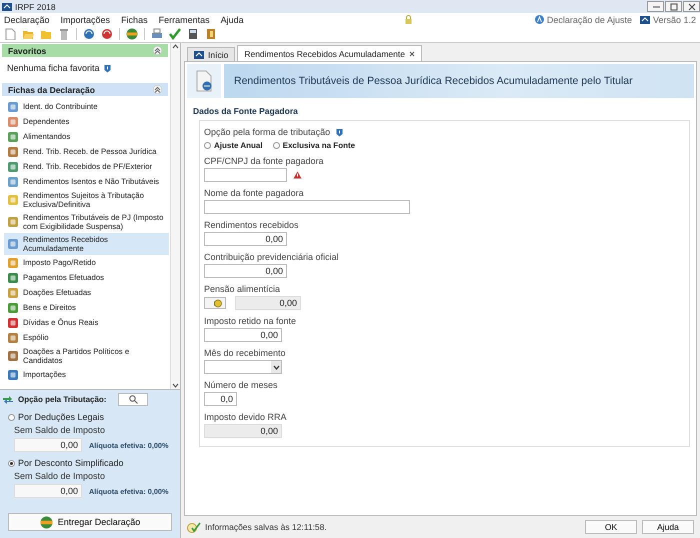  Describe the element at coordinates (245, 111) in the screenshot. I see `section-title: Dados da Fonte Pagadora` at that location.